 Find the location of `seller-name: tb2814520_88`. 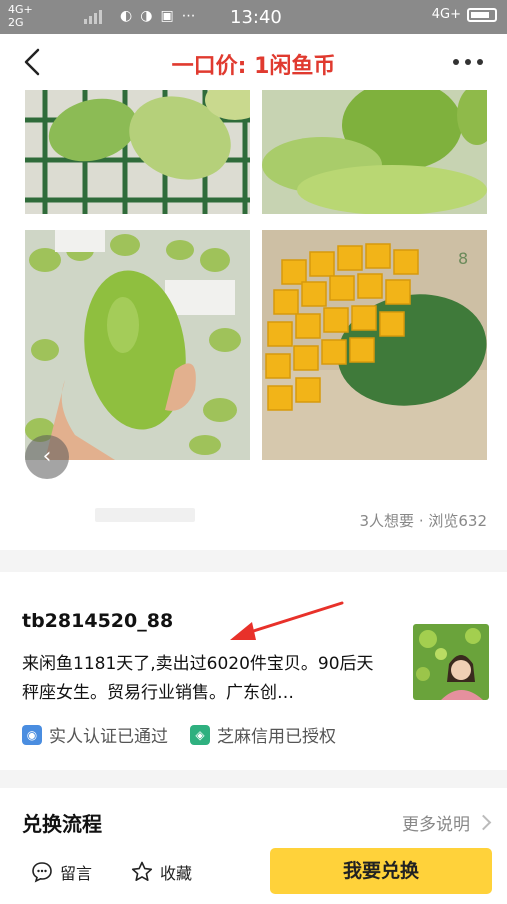

seller-name: tb2814520_88 is located at coordinates (97, 621).